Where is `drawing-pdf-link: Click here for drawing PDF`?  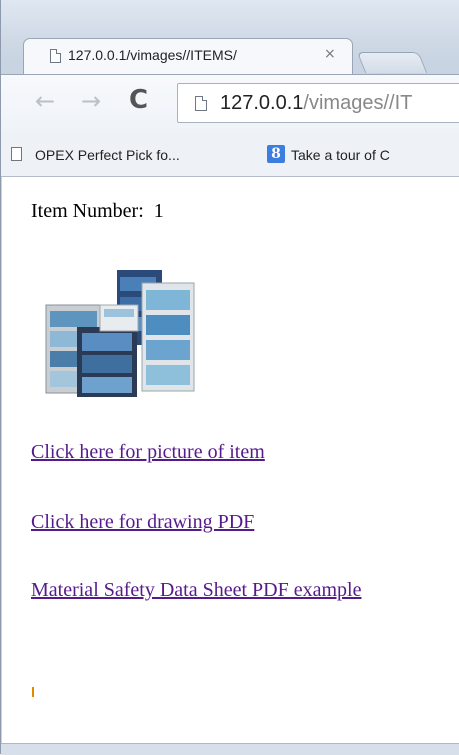 drawing-pdf-link: Click here for drawing PDF is located at coordinates (142, 522).